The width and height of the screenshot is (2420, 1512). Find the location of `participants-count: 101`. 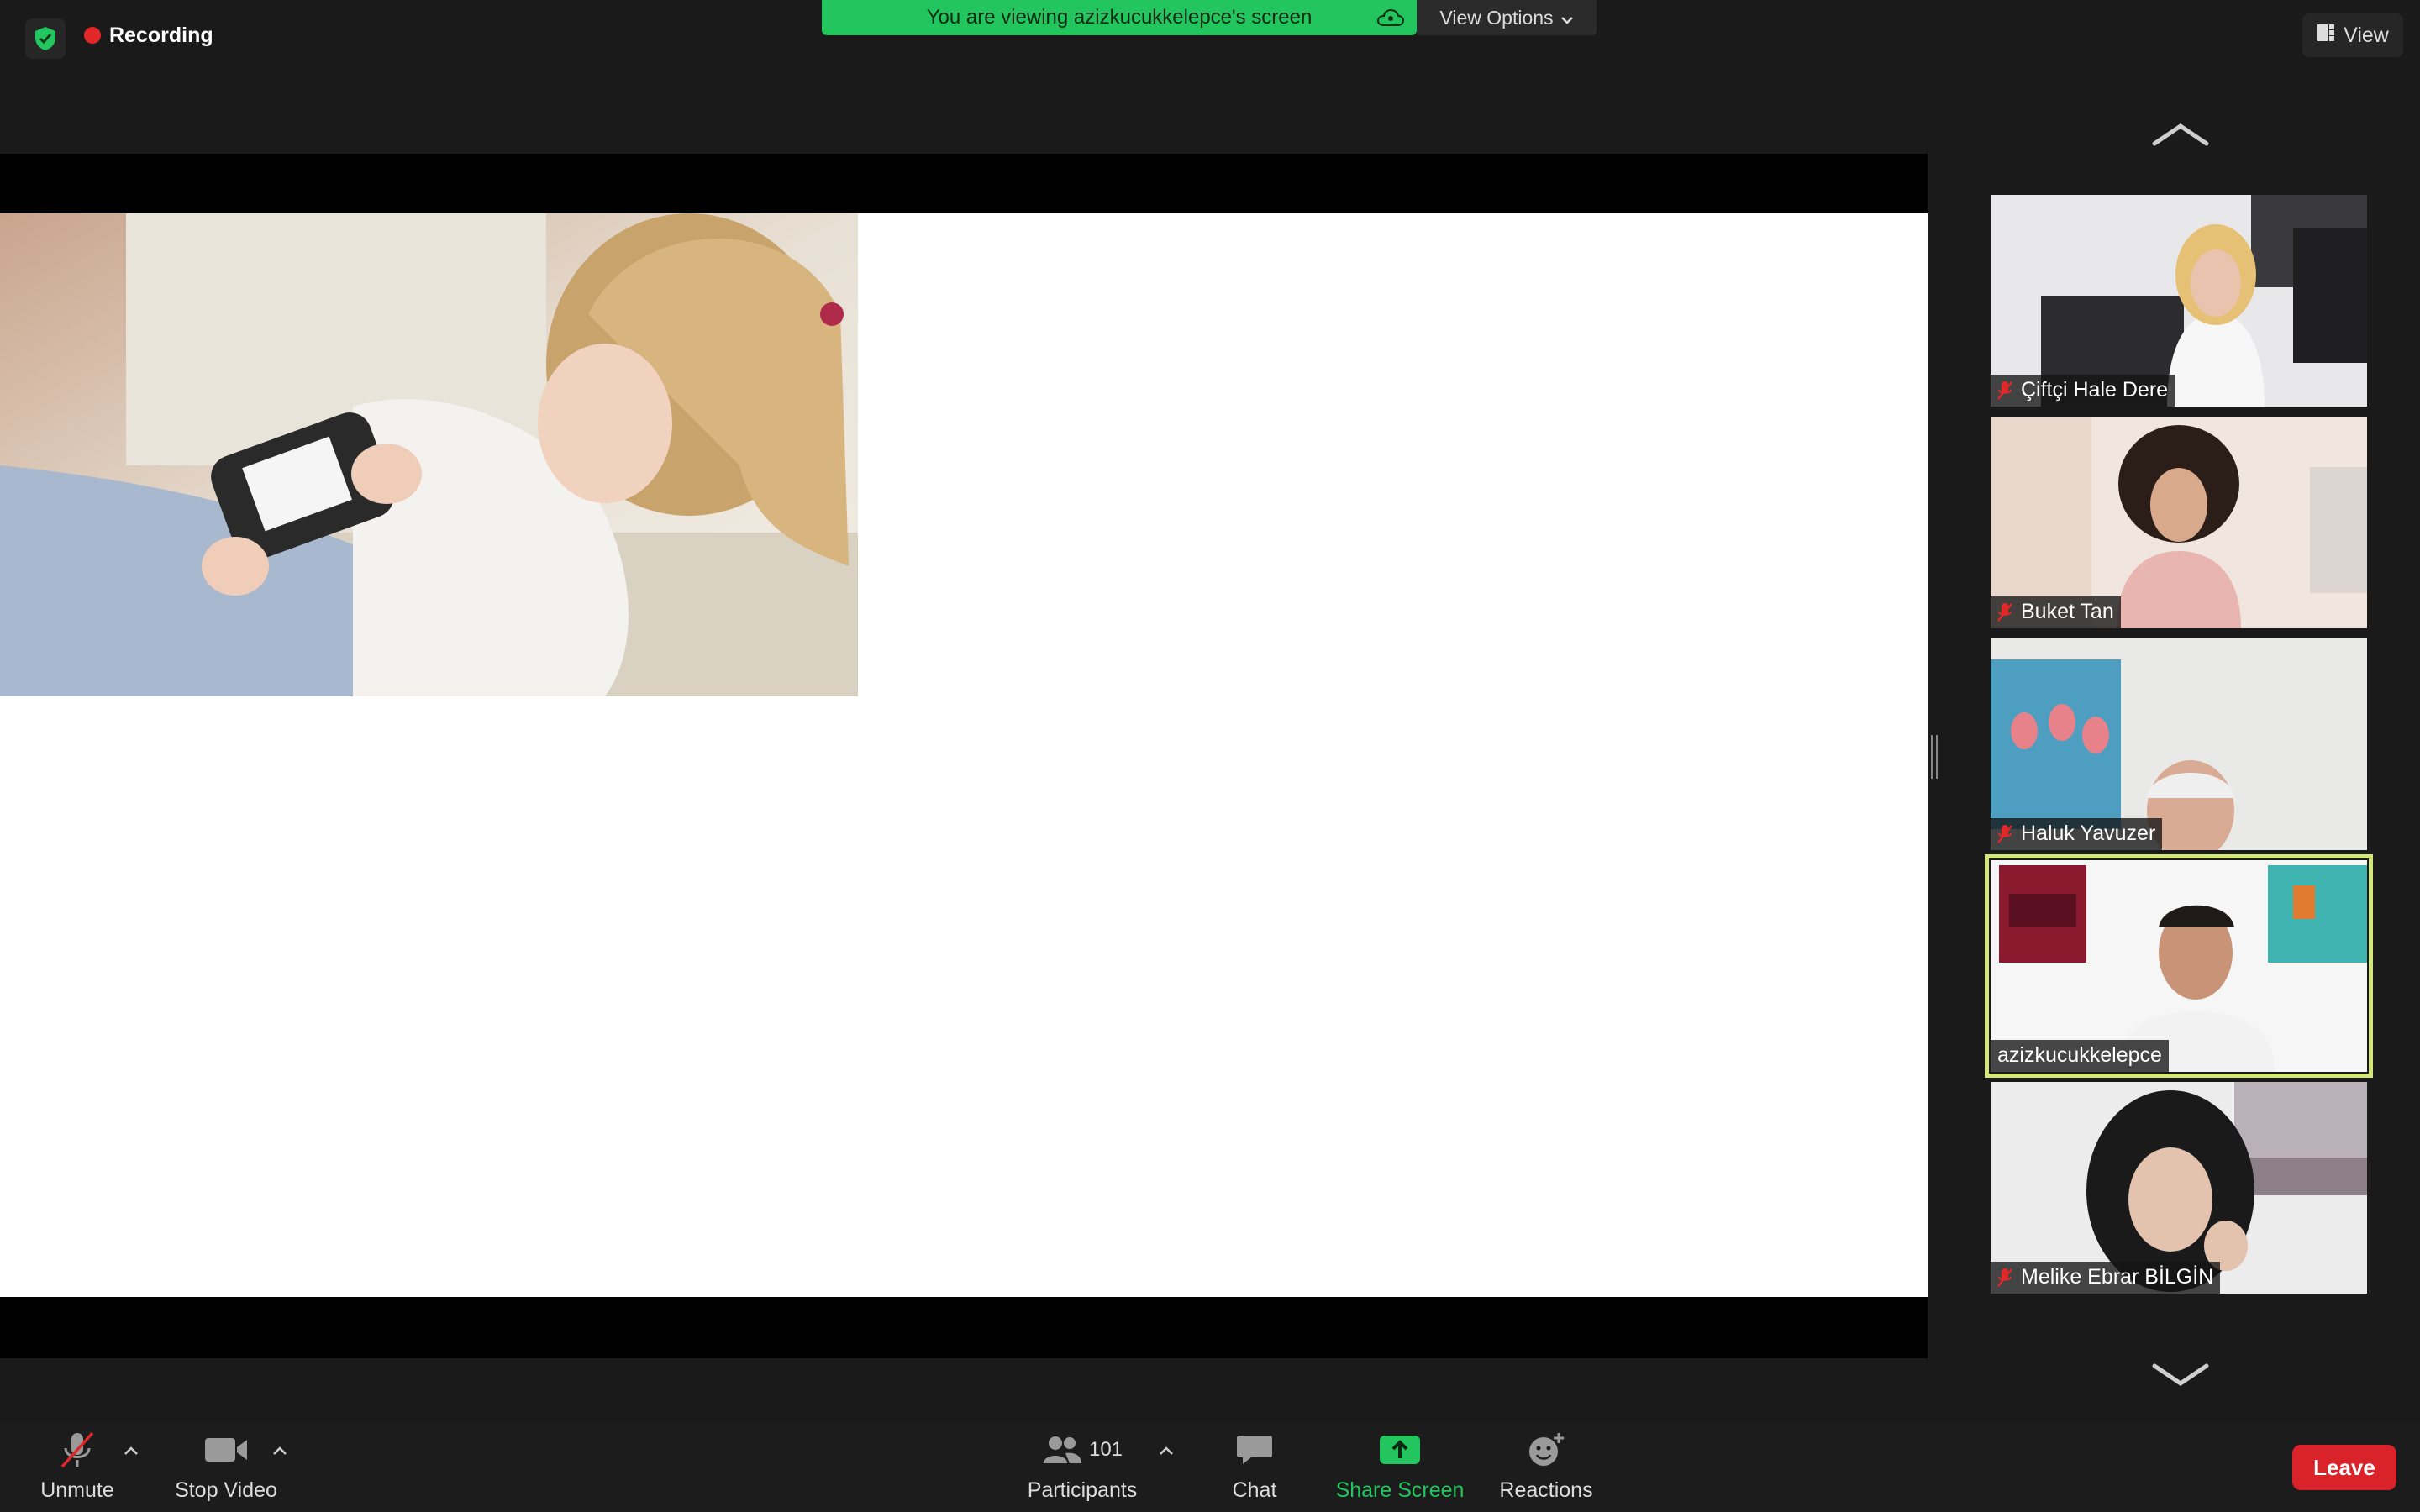

participants-count: 101 is located at coordinates (1105, 1449).